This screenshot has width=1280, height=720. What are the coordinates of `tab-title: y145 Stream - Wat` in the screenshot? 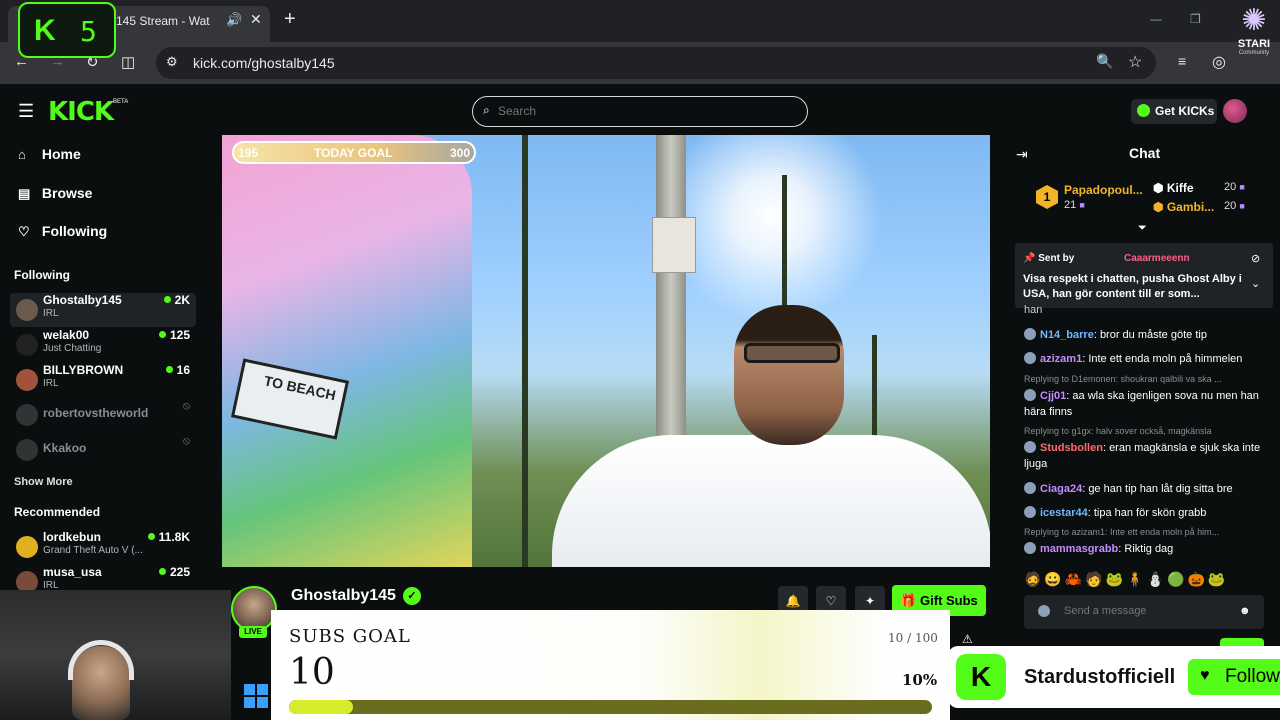 It's located at (160, 21).